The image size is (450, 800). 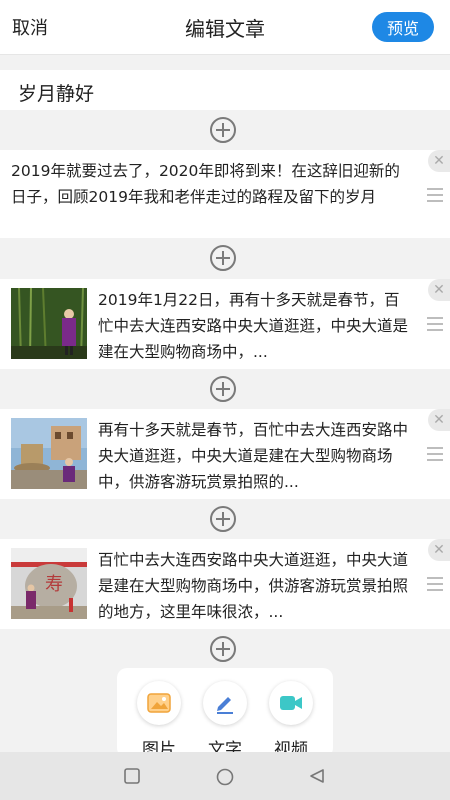 I want to click on svg-text: 寿, so click(x=54, y=584).